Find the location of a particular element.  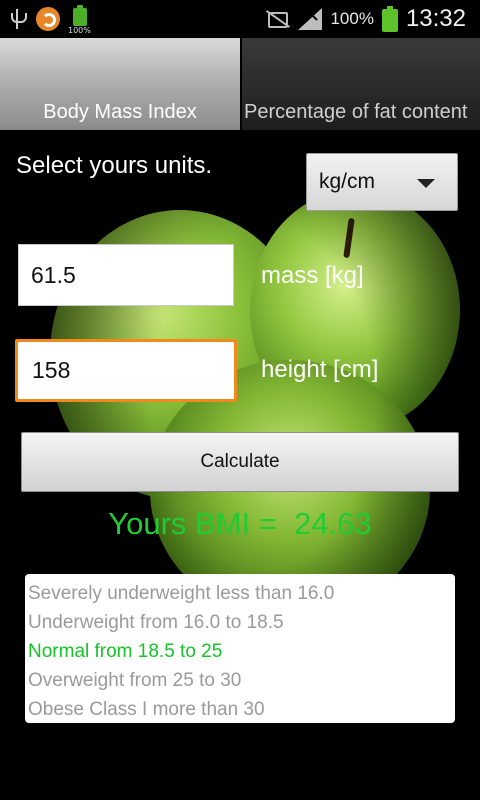

units-label: Select yours units. is located at coordinates (114, 165).